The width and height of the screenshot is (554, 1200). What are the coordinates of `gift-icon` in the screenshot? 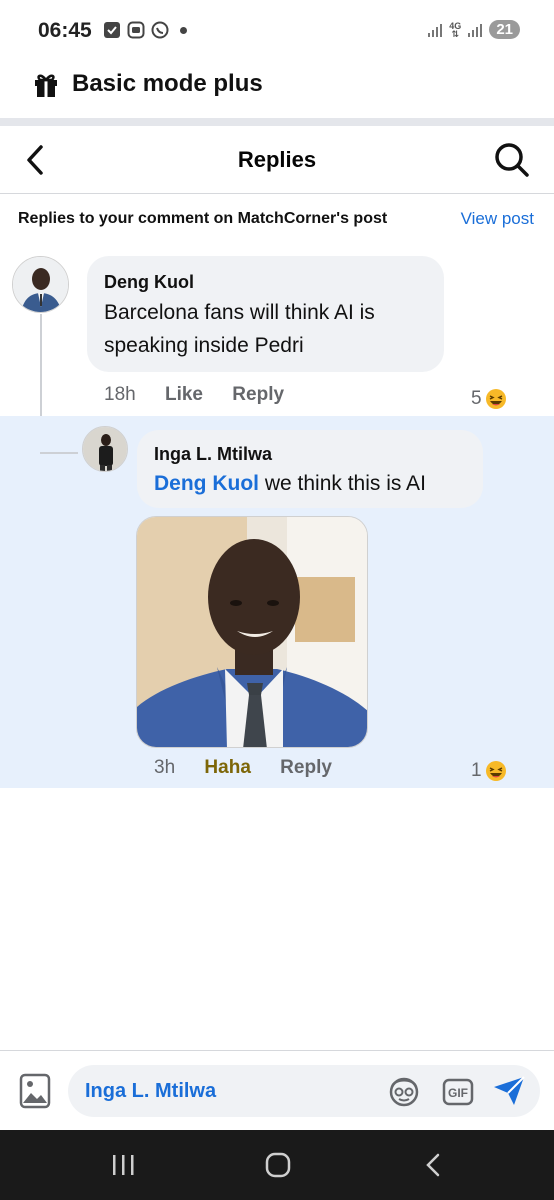 It's located at (46, 85).